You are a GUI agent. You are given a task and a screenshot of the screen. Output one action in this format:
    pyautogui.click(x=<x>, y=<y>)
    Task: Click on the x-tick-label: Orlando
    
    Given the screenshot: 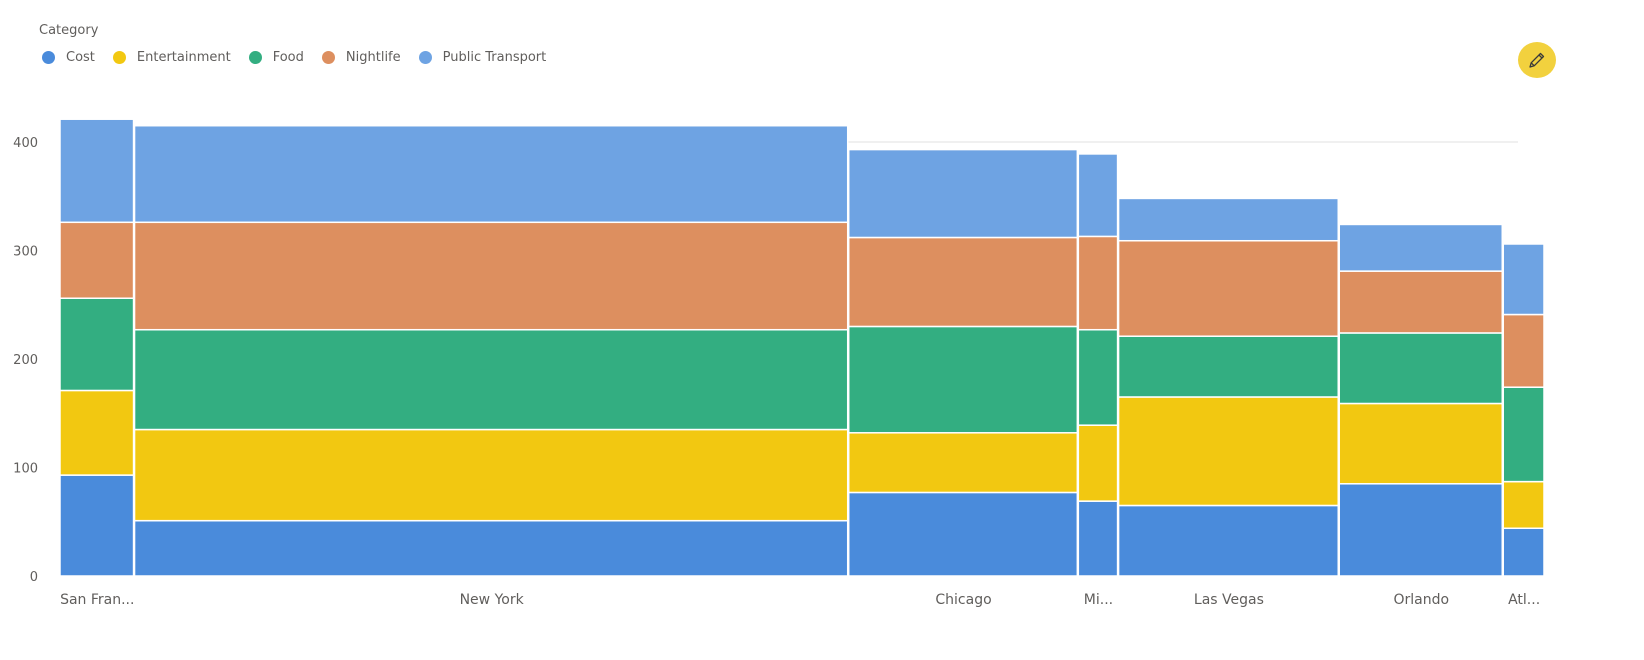 What is the action you would take?
    pyautogui.click(x=1421, y=600)
    